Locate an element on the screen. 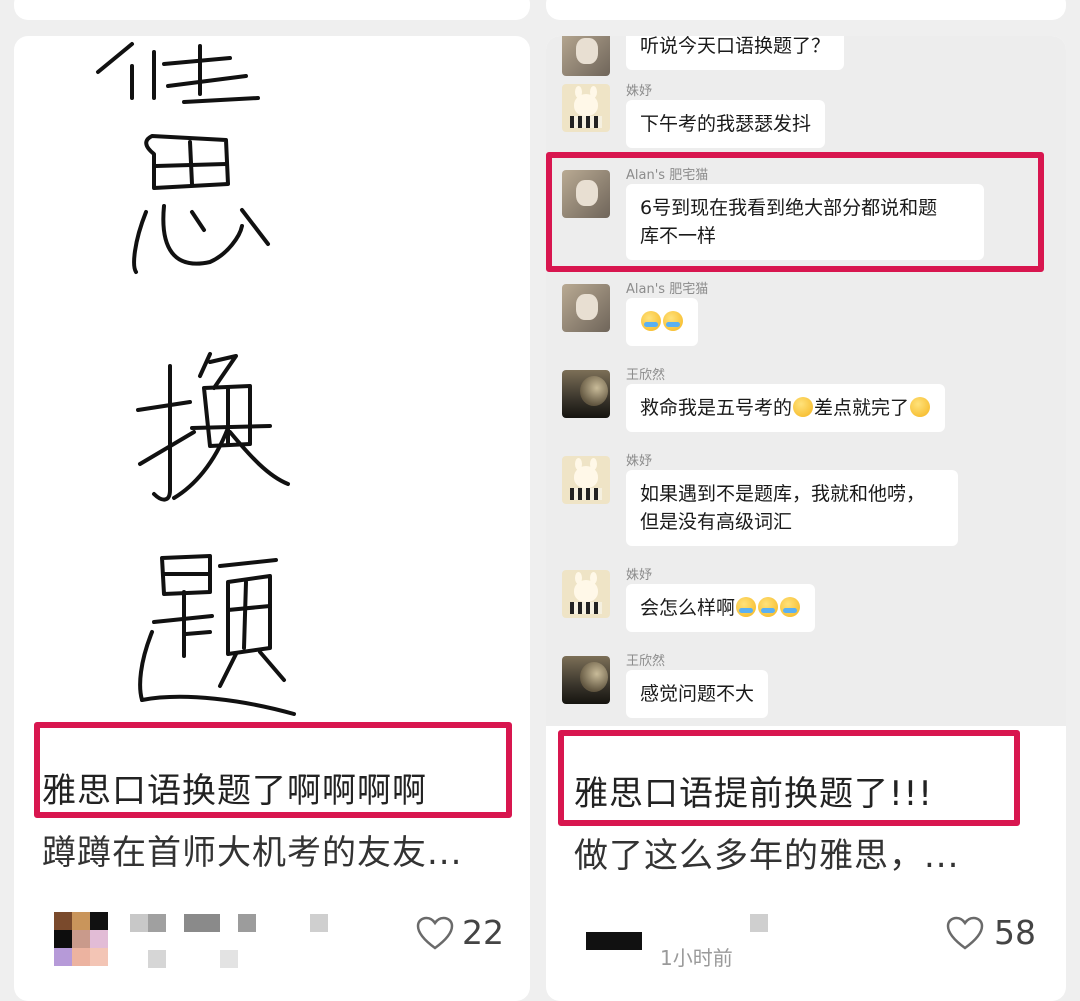 The image size is (1080, 1001). chat-bubble: 会怎么样啊 is located at coordinates (721, 608).